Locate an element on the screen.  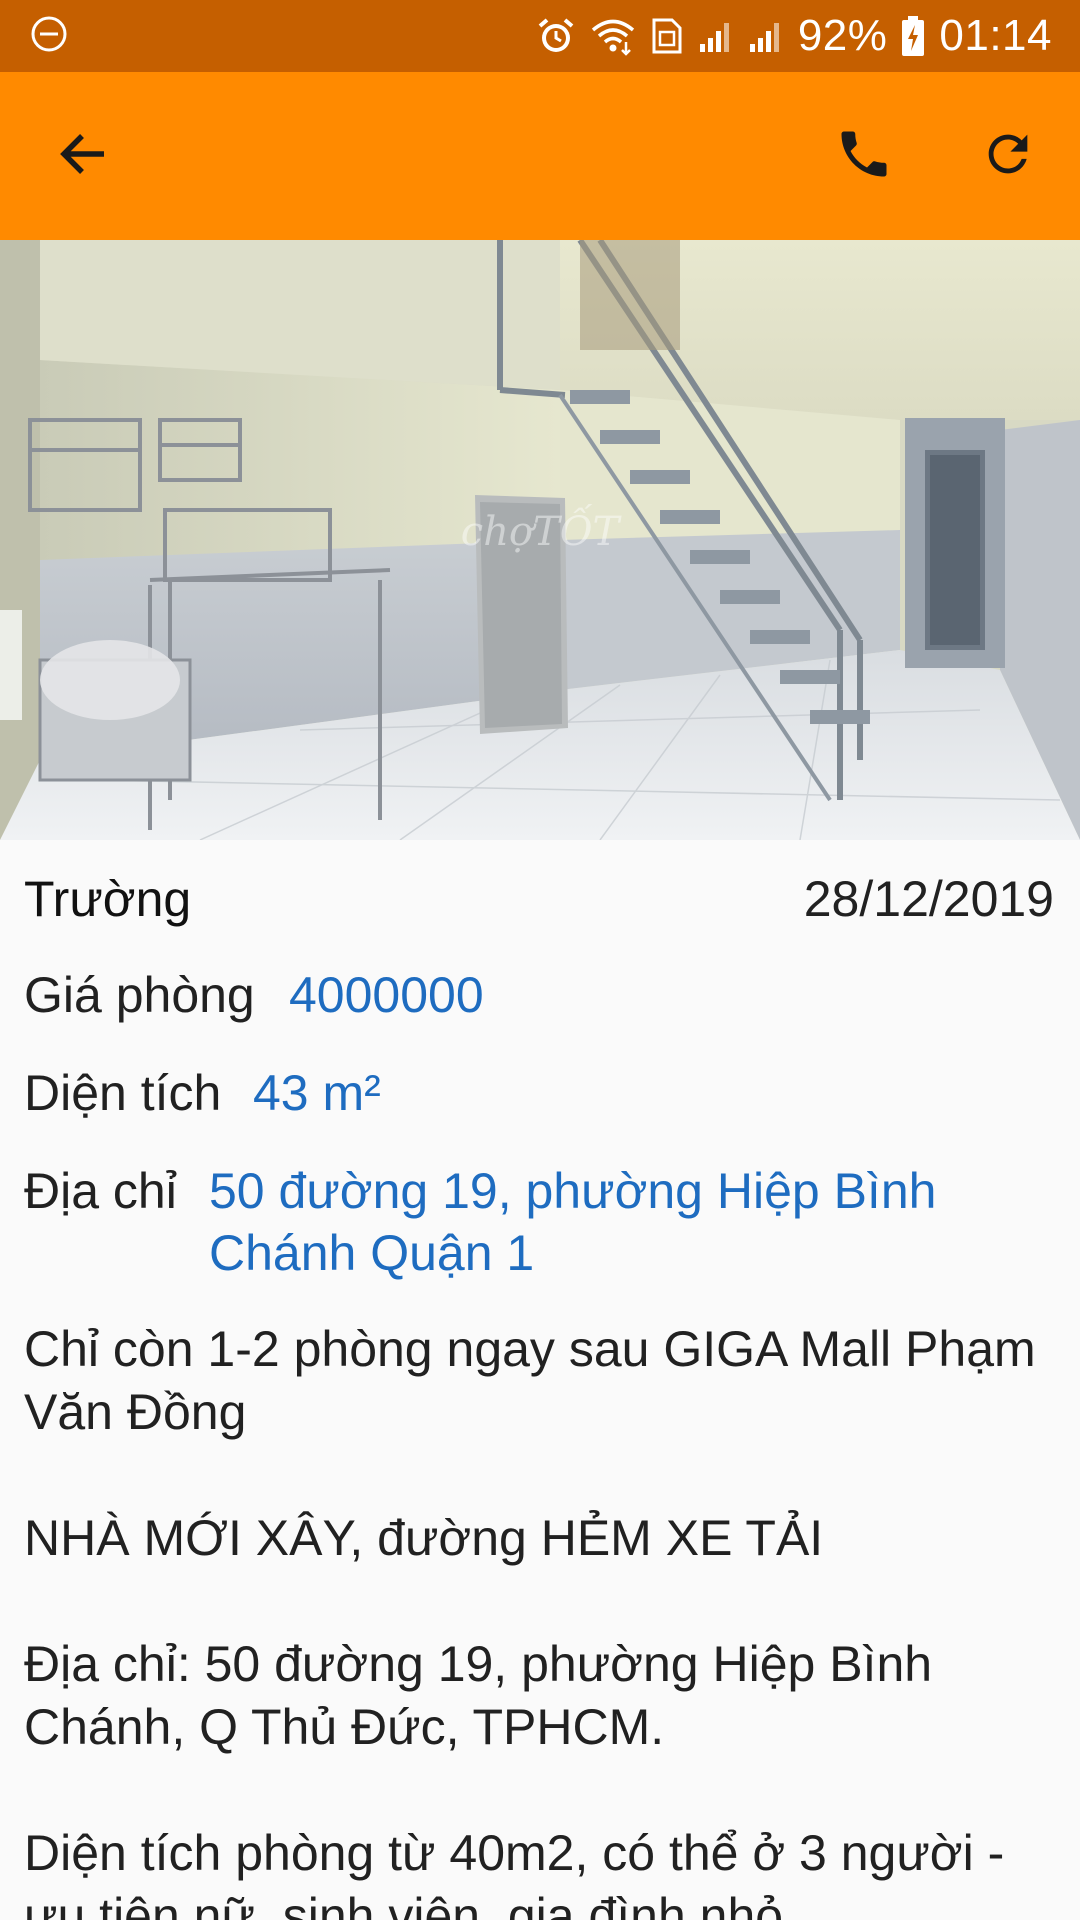
dnd-icon is located at coordinates (49, 36).